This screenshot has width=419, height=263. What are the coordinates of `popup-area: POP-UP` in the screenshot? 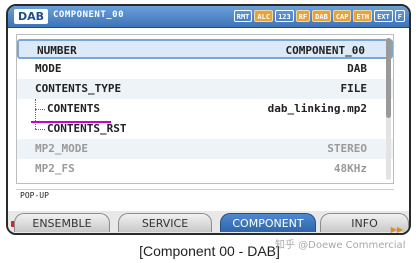 It's located at (205, 196).